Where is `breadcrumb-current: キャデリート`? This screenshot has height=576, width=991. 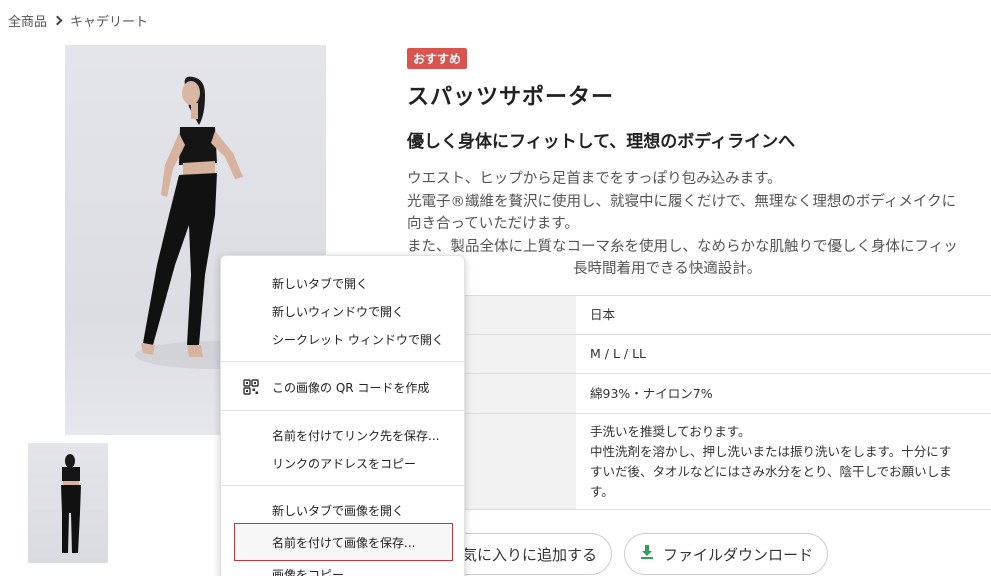 breadcrumb-current: キャデリート is located at coordinates (109, 22).